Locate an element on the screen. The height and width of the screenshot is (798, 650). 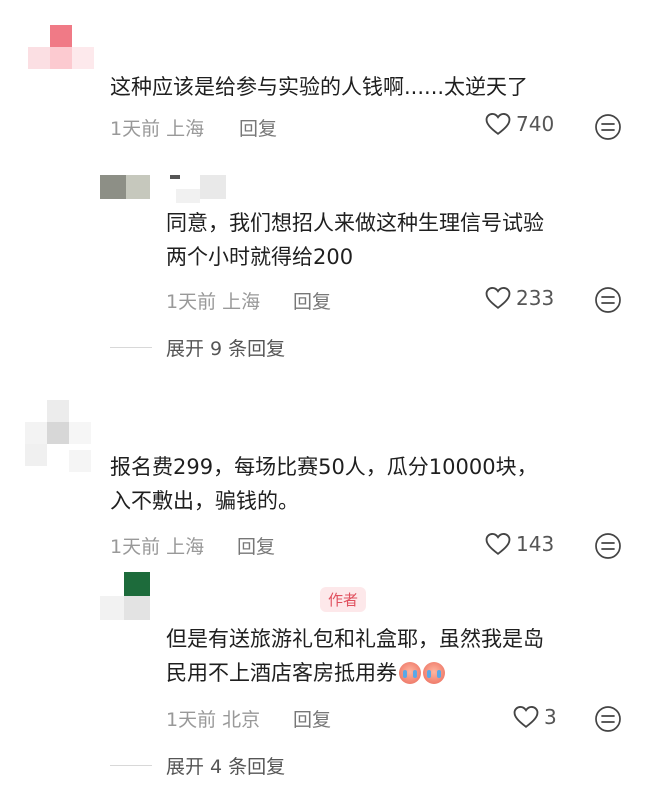
like-button: 143 is located at coordinates (519, 544).